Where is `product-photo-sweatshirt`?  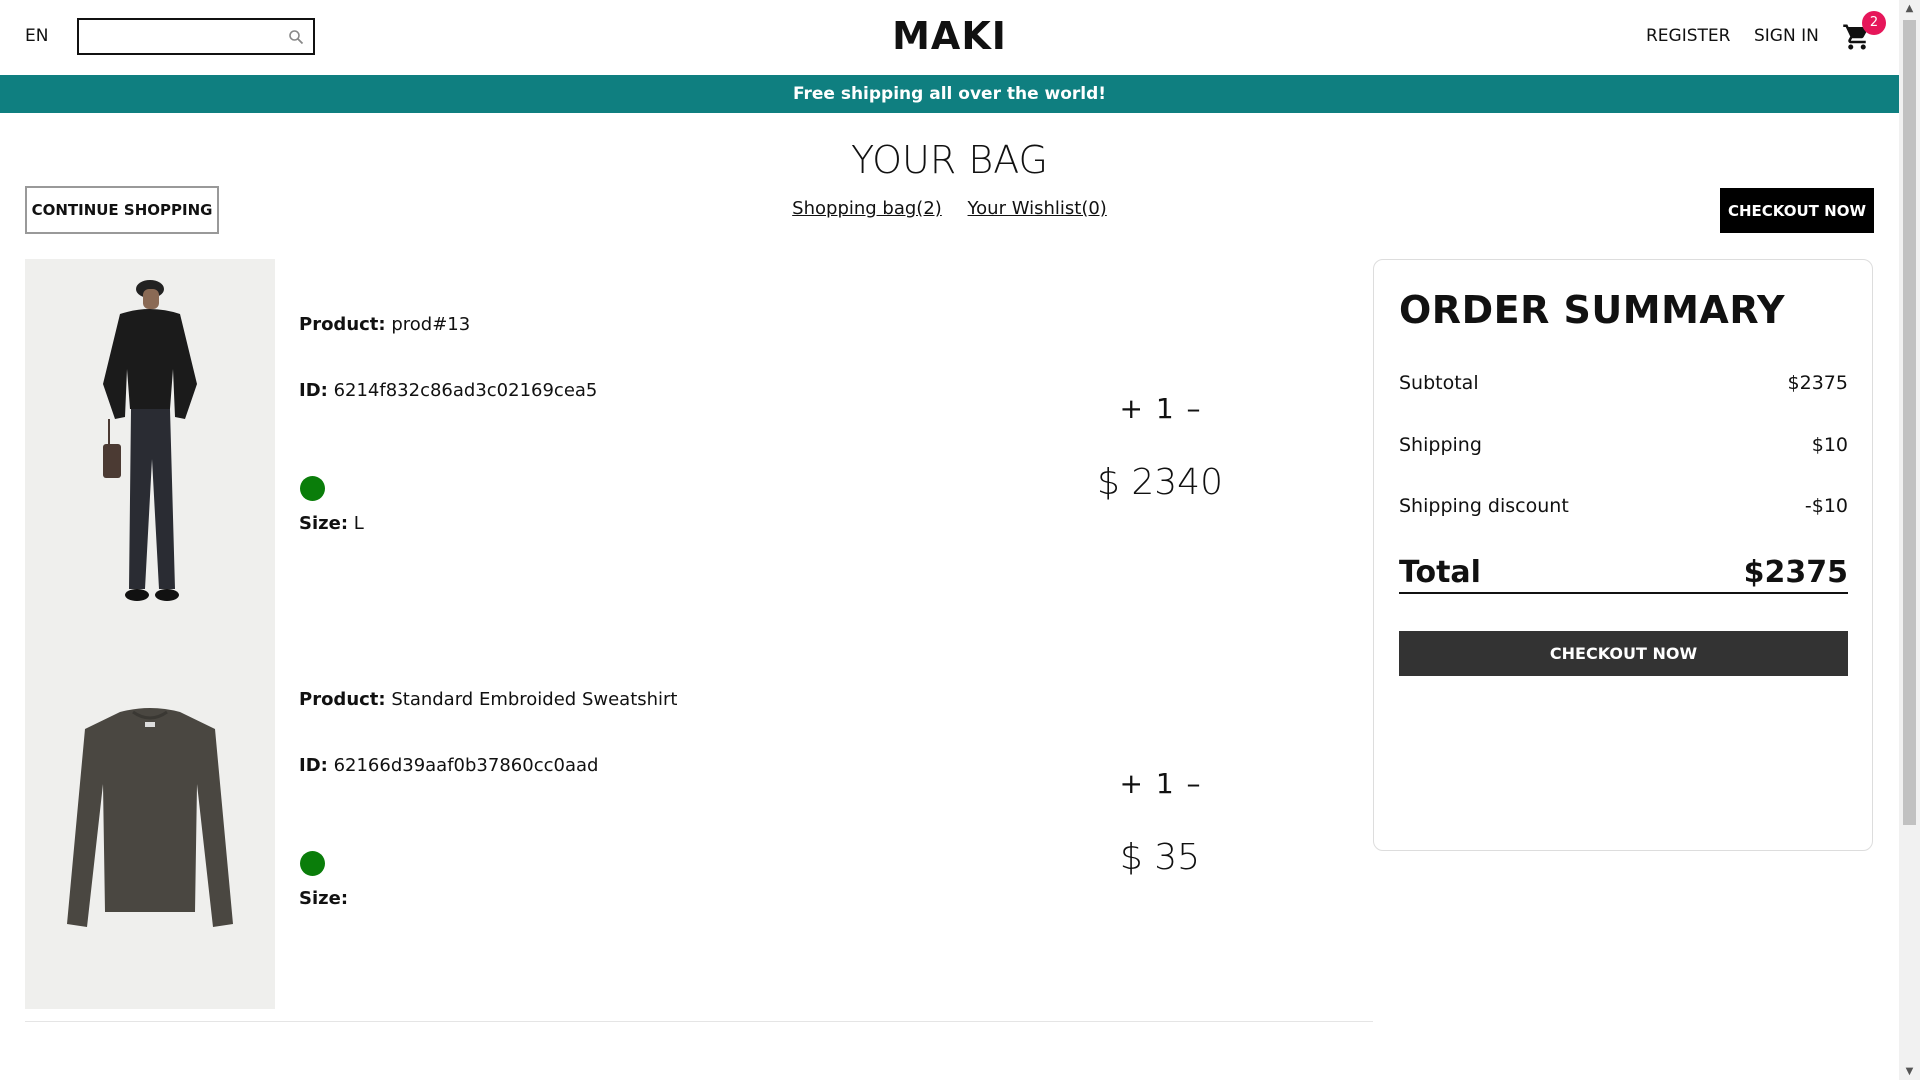 product-photo-sweatshirt is located at coordinates (150, 821).